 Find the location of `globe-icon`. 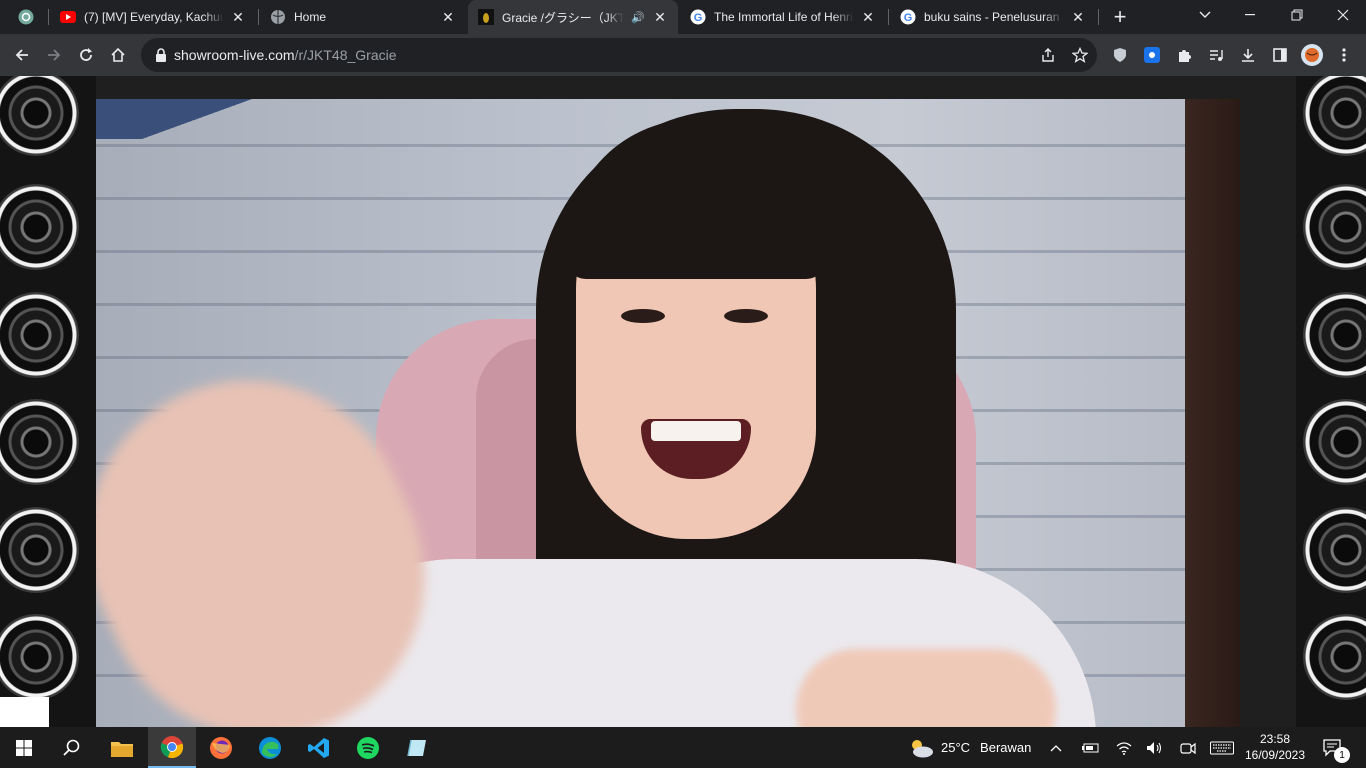

globe-icon is located at coordinates (278, 17).